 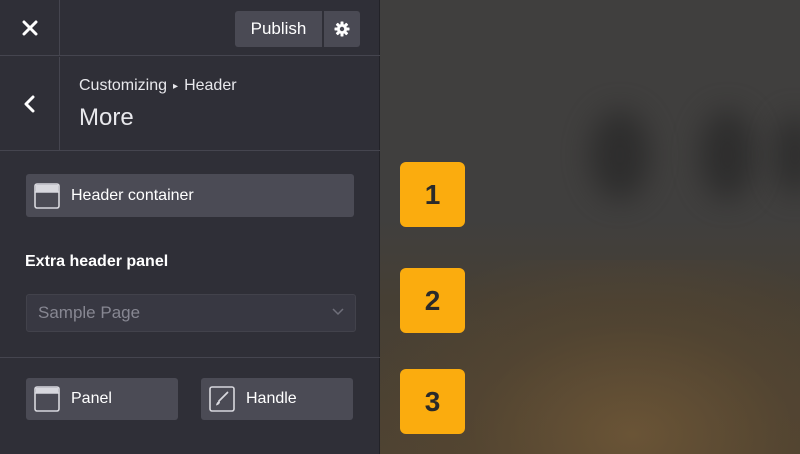 What do you see at coordinates (191, 313) in the screenshot?
I see `extra-header-panel-select: Sample Page` at bounding box center [191, 313].